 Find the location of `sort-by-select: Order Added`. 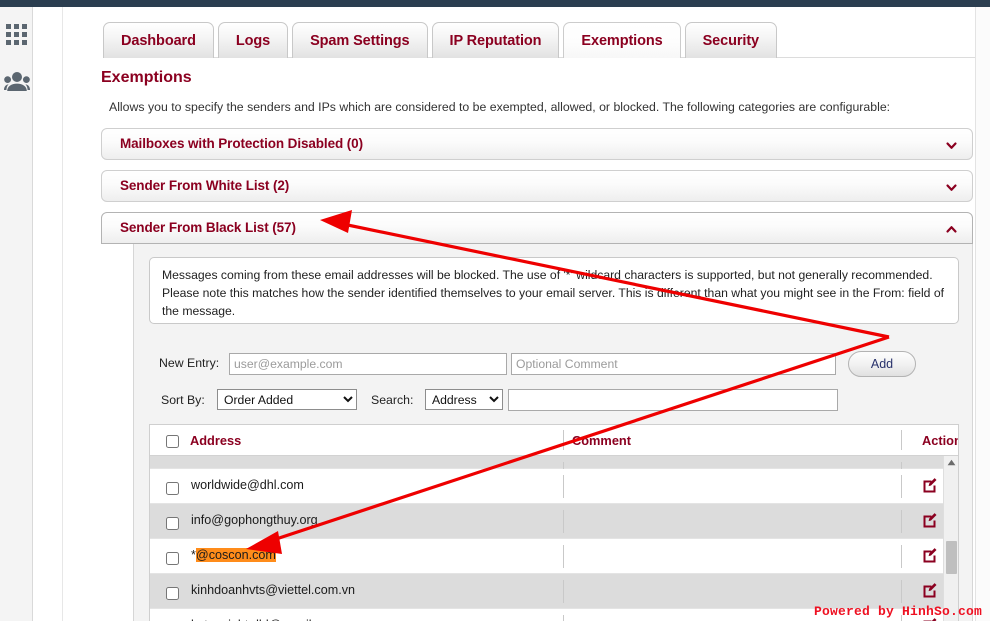

sort-by-select: Order Added is located at coordinates (287, 399).